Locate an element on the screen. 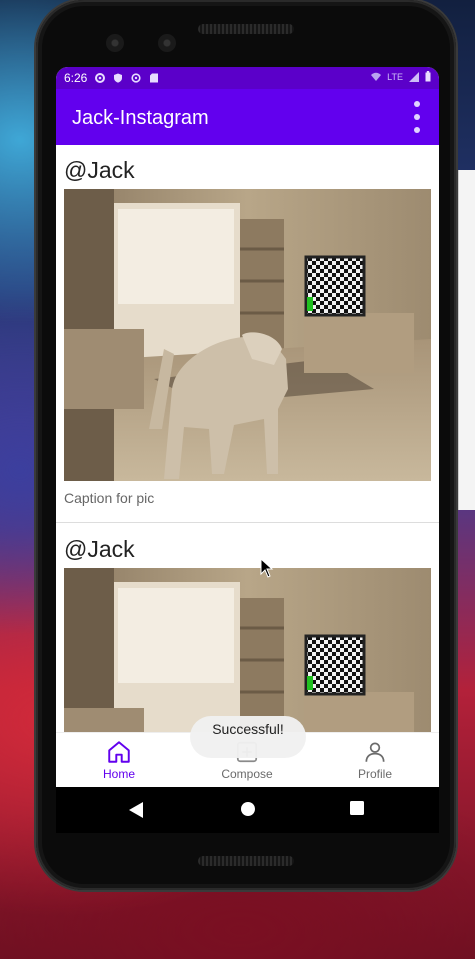 This screenshot has height=959, width=475. earpiece-speaker is located at coordinates (246, 29).